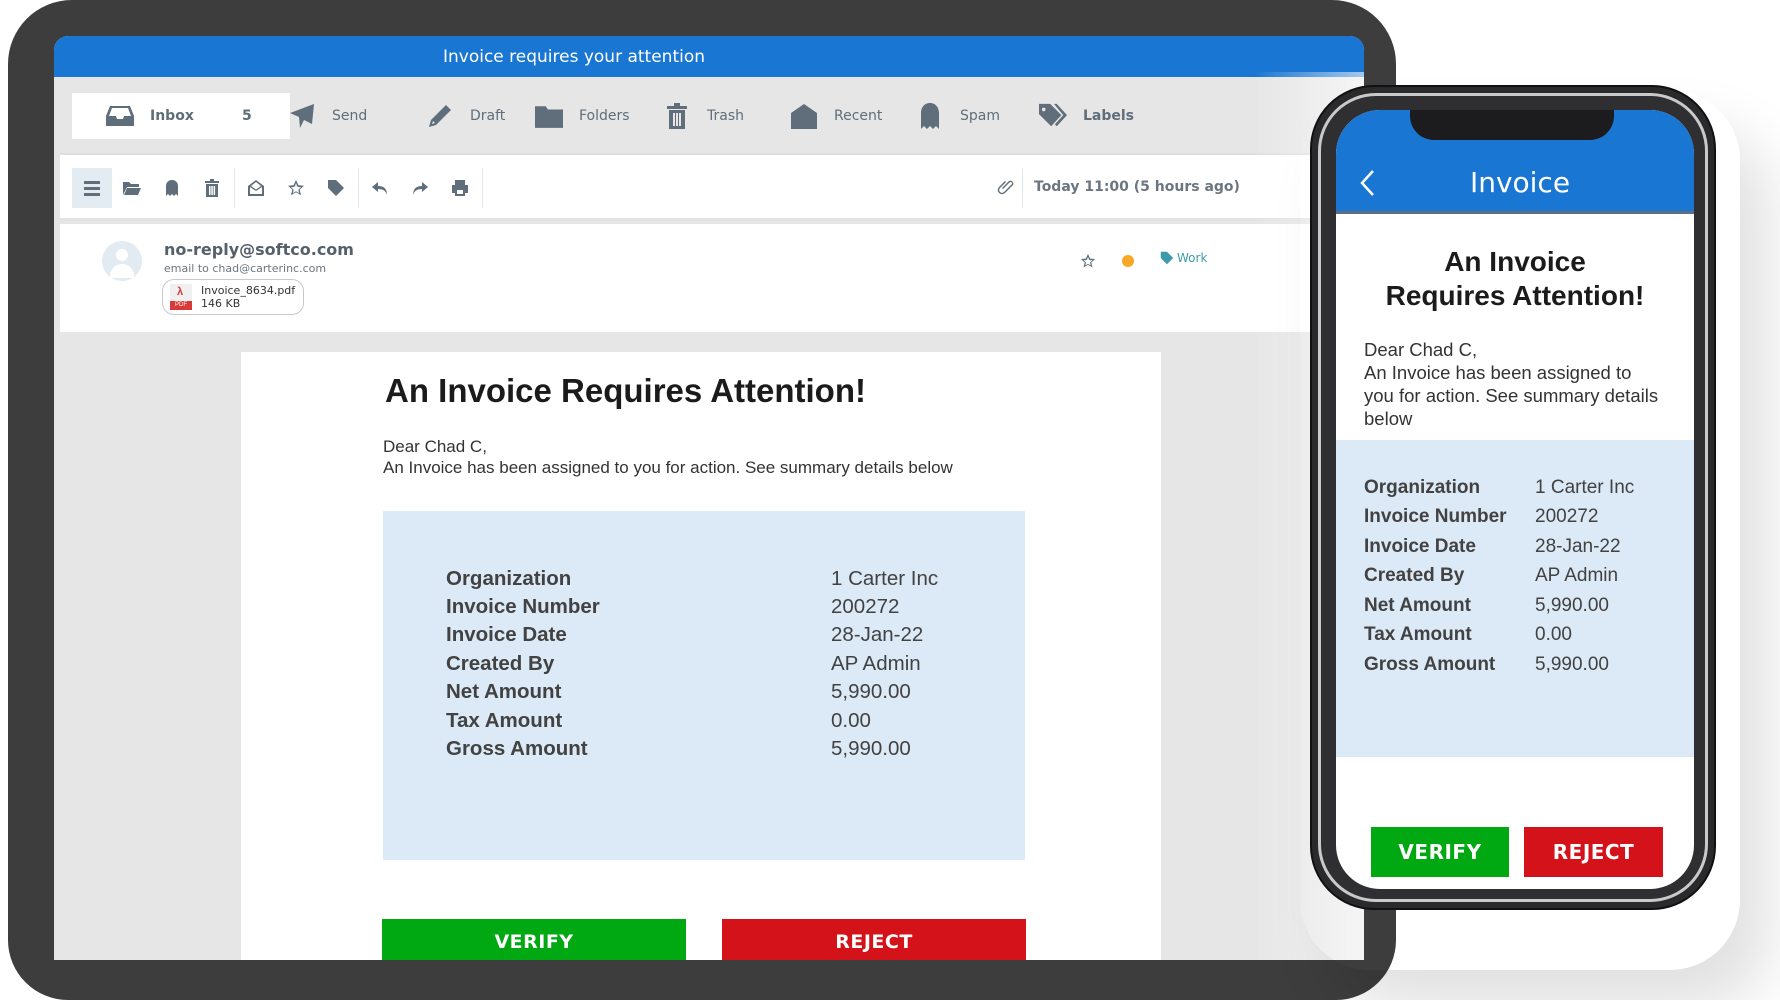  I want to click on recipient-line: email to chad@carterinc.com, so click(245, 268).